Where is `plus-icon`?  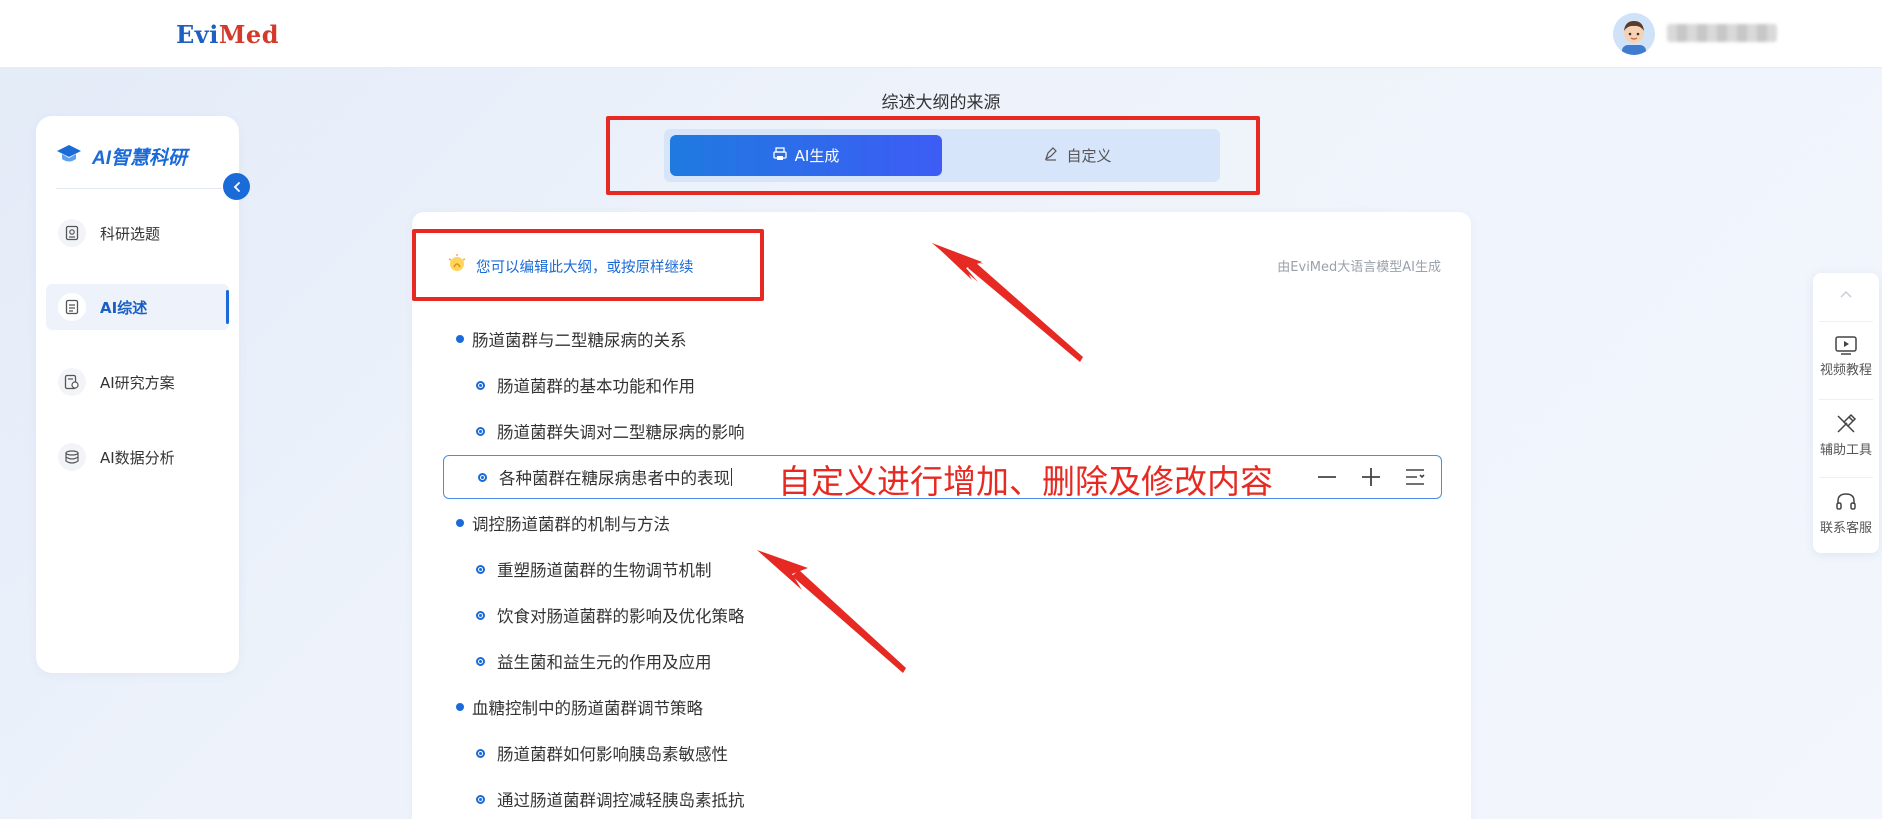 plus-icon is located at coordinates (1371, 477).